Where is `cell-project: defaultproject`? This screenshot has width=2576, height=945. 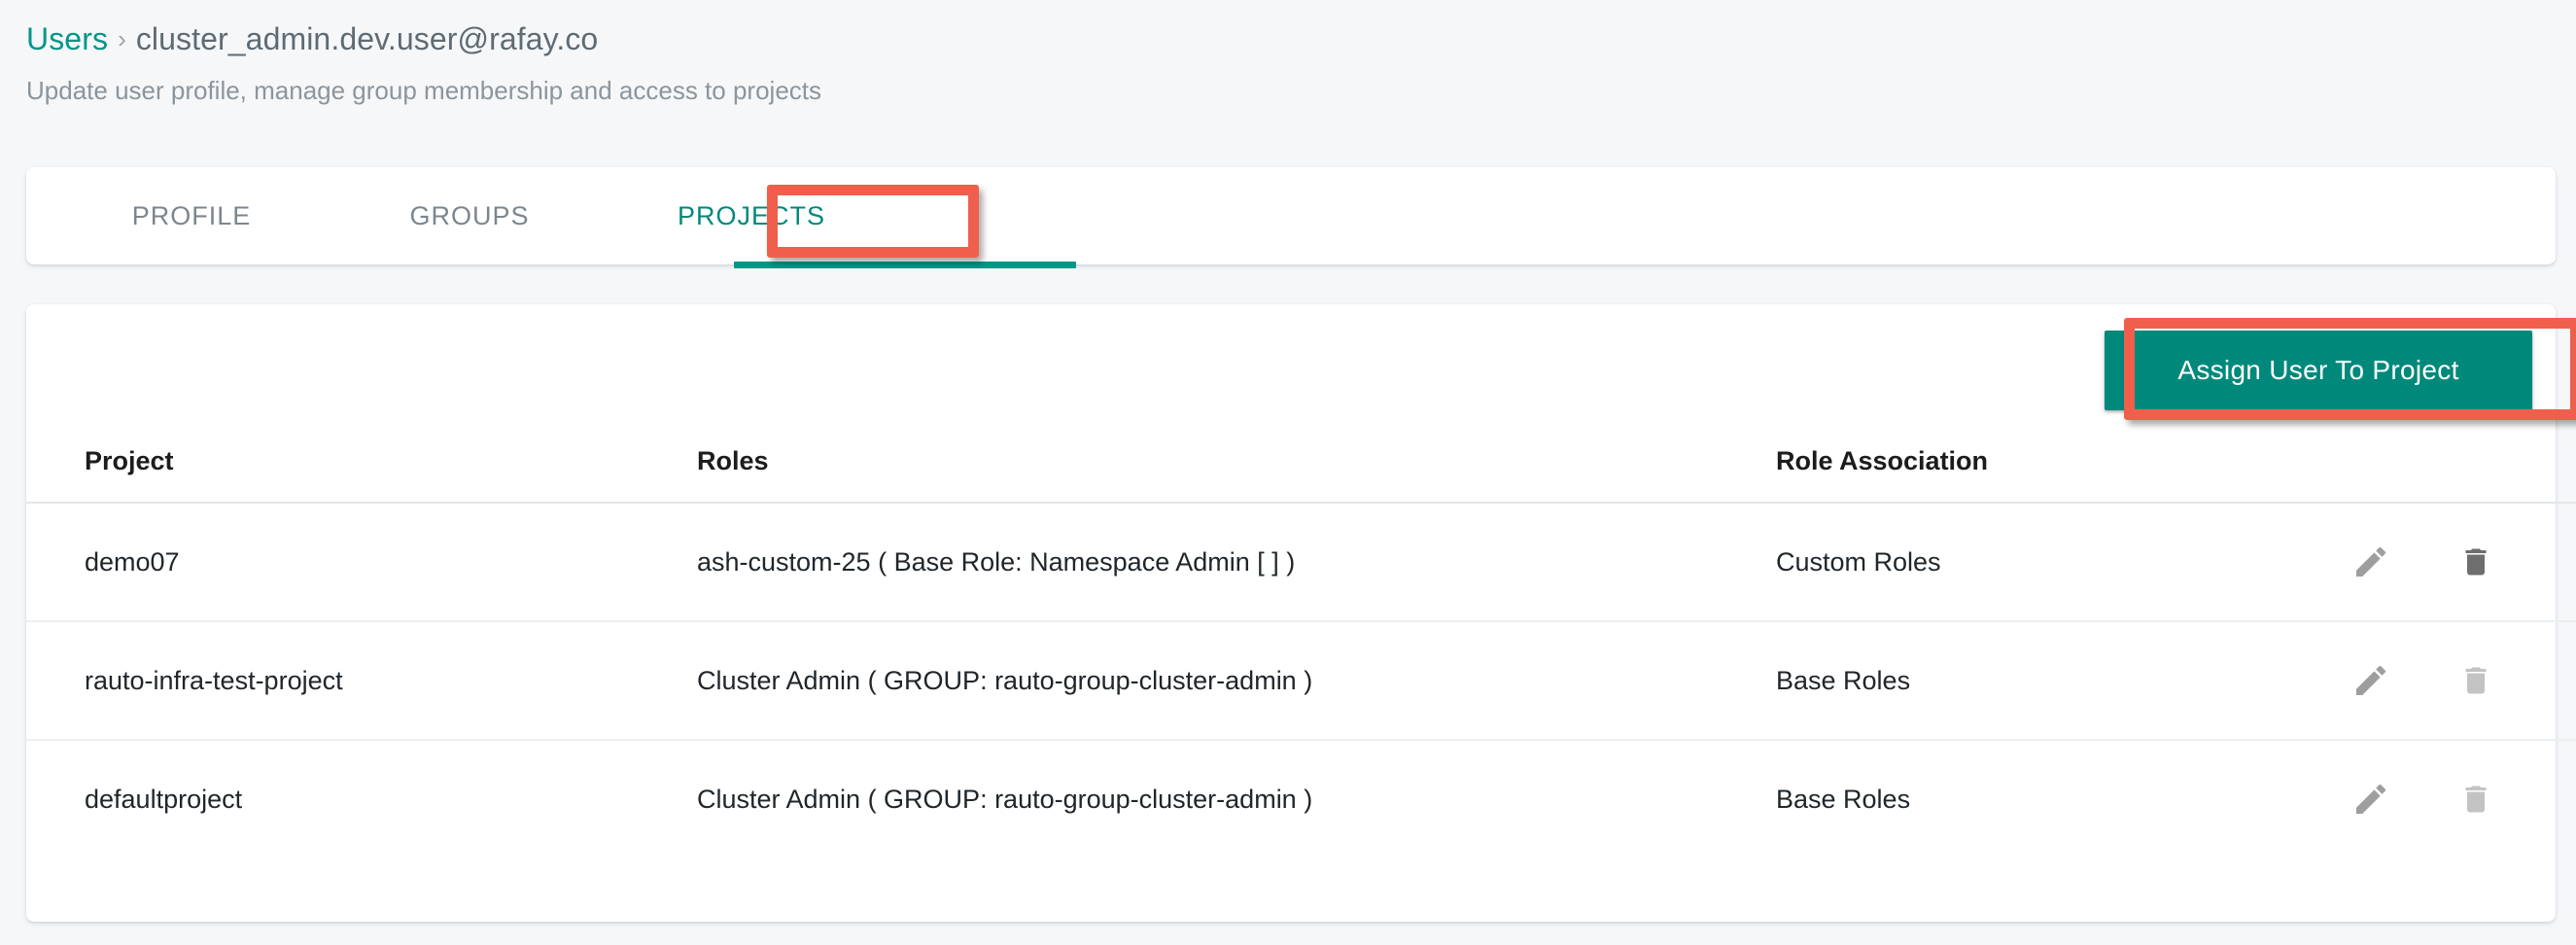 cell-project: defaultproject is located at coordinates (164, 799).